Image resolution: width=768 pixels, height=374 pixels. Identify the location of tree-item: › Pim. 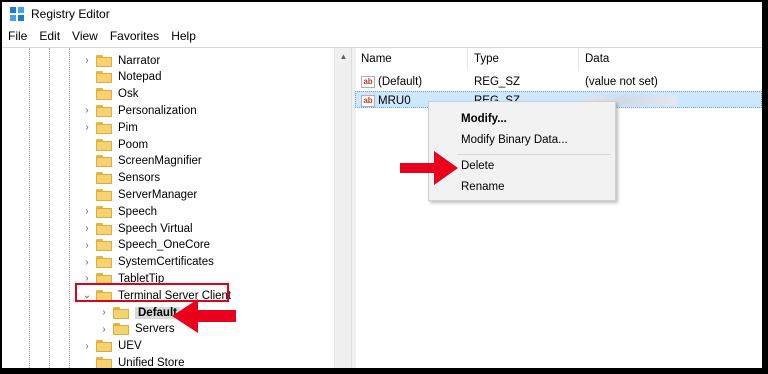
(110, 127).